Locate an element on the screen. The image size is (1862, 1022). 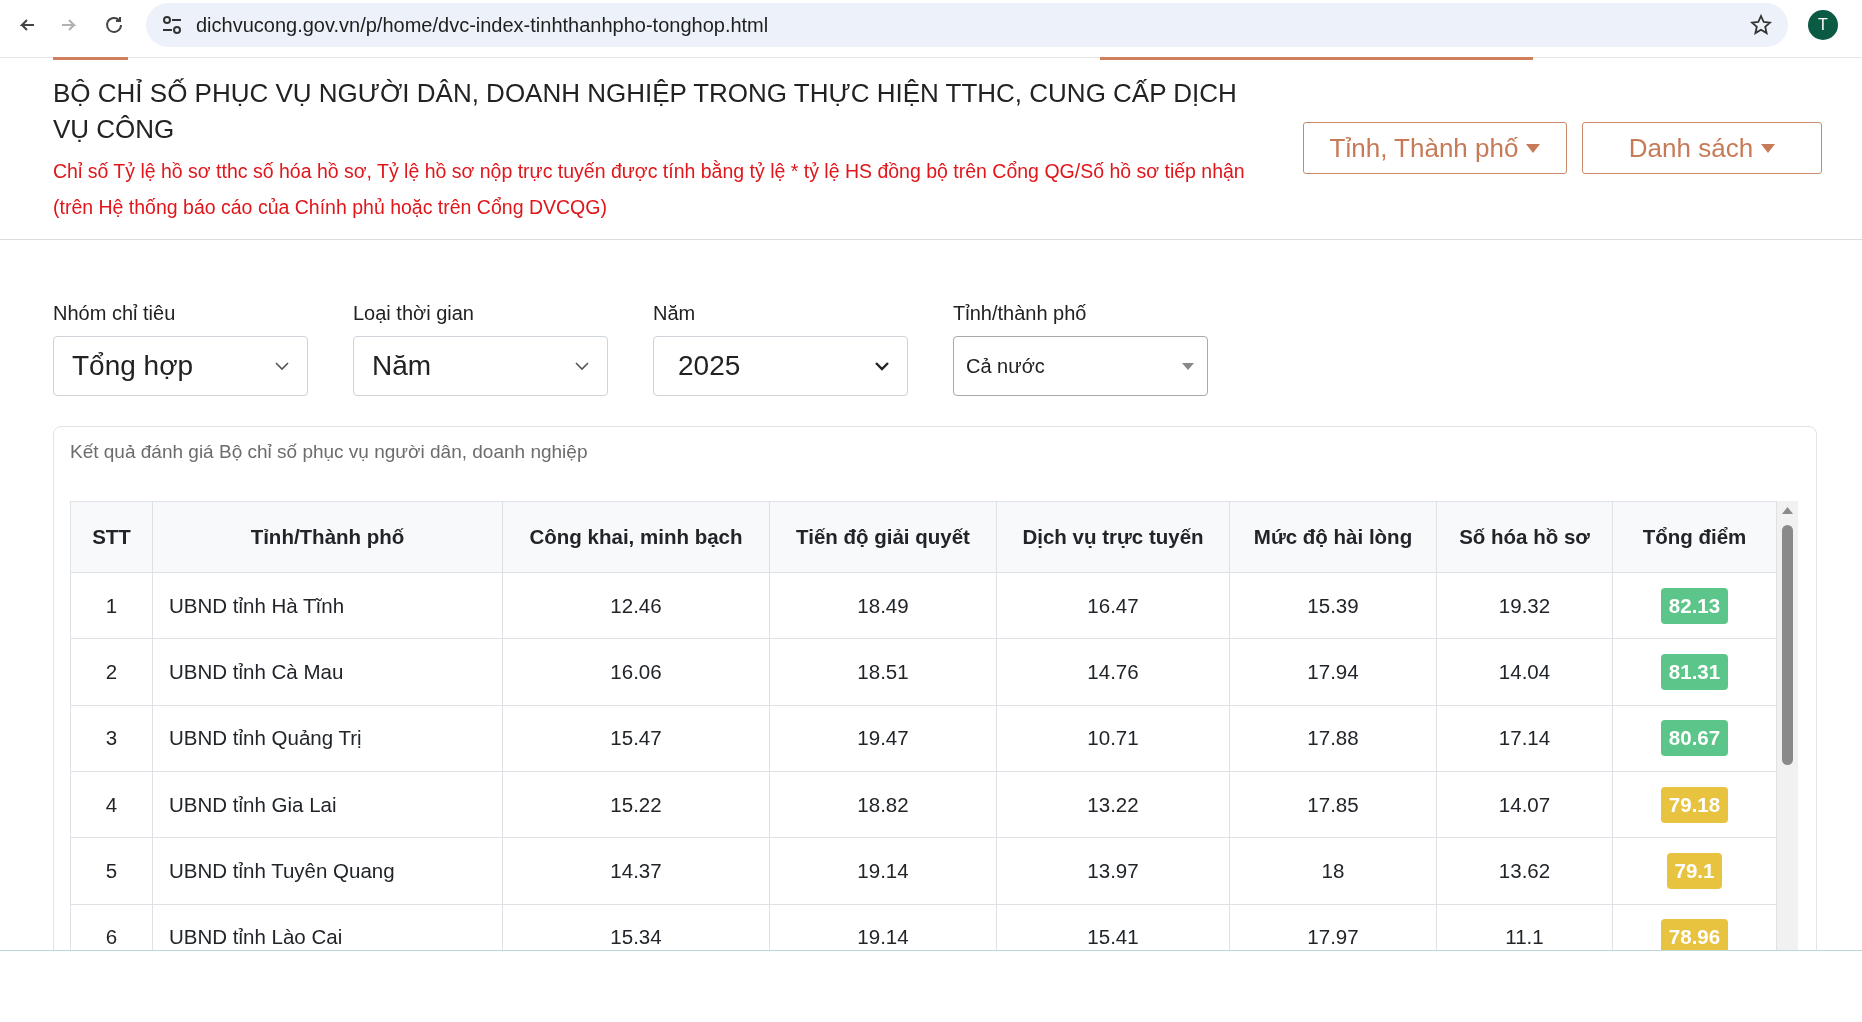
table-cell: 10.71 is located at coordinates (1113, 738).